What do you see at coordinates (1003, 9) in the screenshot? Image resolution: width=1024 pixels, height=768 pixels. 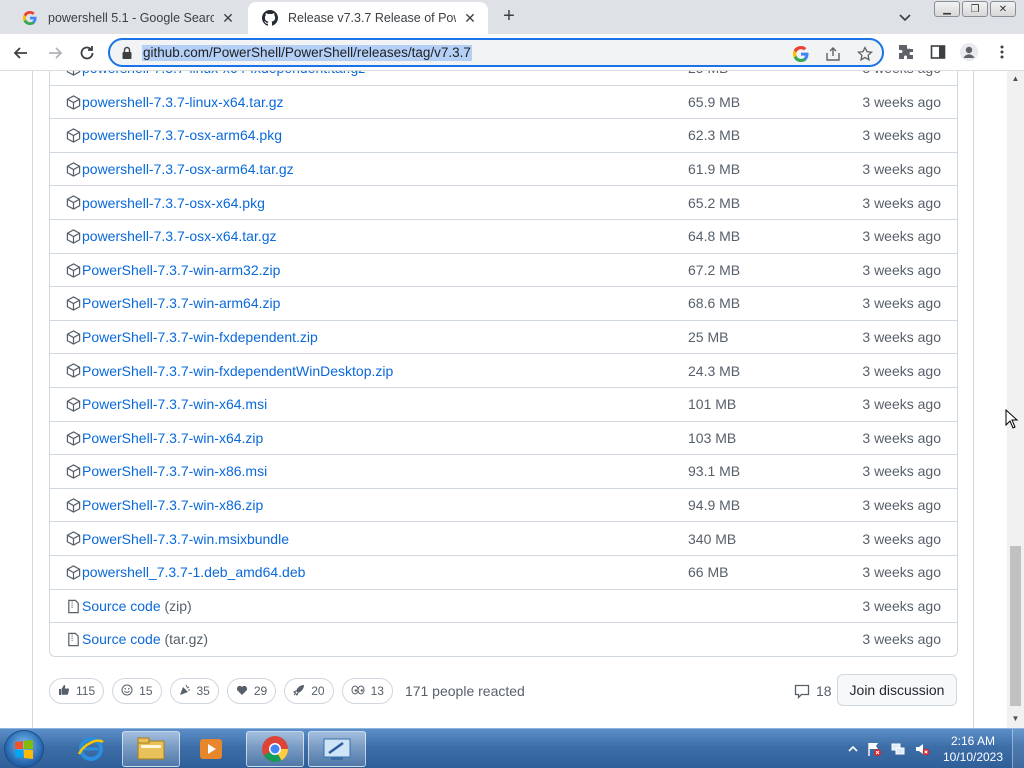 I see `close-window-icon: ✕` at bounding box center [1003, 9].